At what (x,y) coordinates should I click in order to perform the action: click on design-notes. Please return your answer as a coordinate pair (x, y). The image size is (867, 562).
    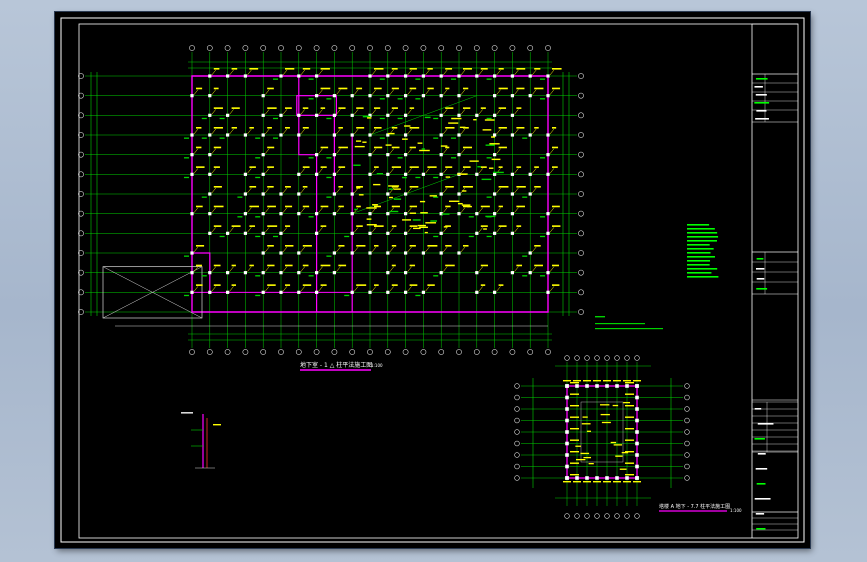
    Looking at the image, I should click on (703, 251).